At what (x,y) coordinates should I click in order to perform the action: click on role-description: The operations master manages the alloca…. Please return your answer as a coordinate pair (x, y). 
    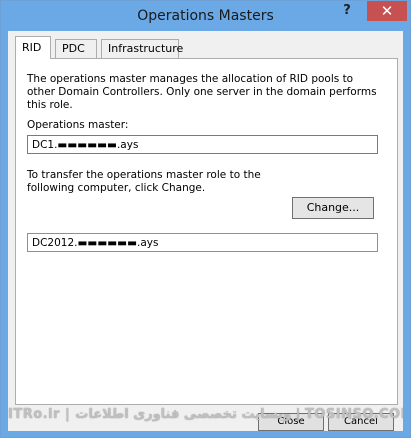
    Looking at the image, I should click on (202, 92).